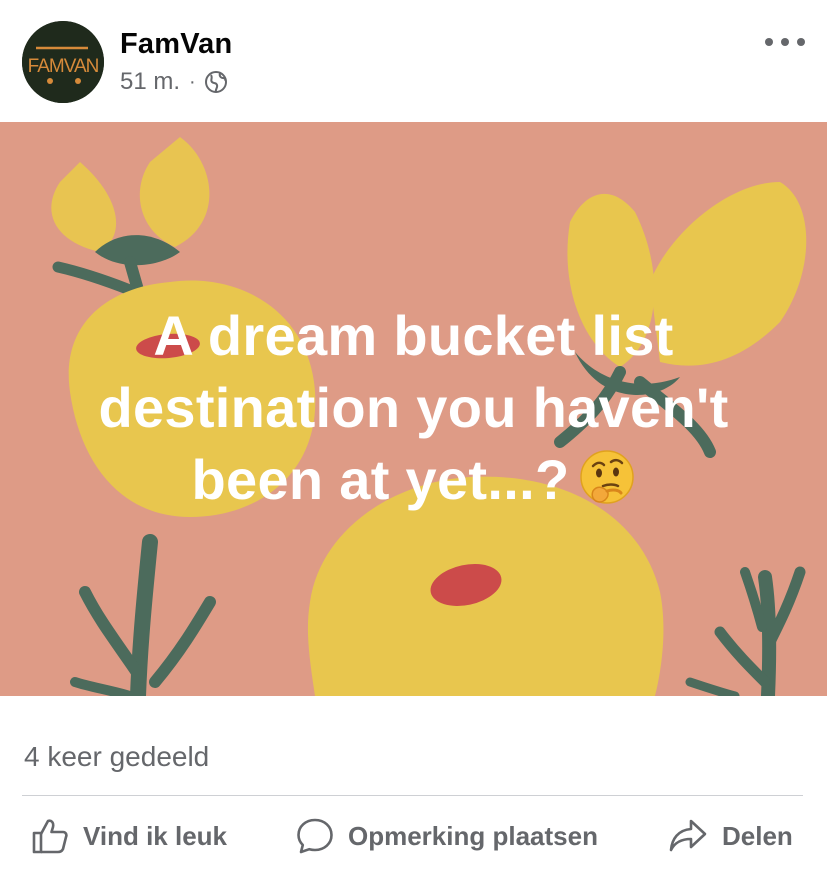 This screenshot has width=827, height=872. I want to click on image-text-line-1: A dream bucket list, so click(413, 335).